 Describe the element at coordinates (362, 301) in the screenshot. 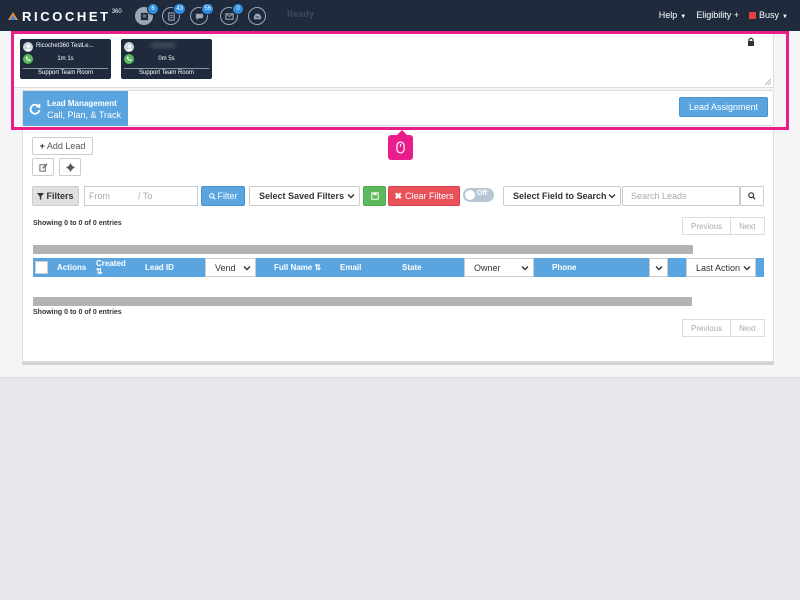

I see `horizontal-scrollbar-bottom` at that location.